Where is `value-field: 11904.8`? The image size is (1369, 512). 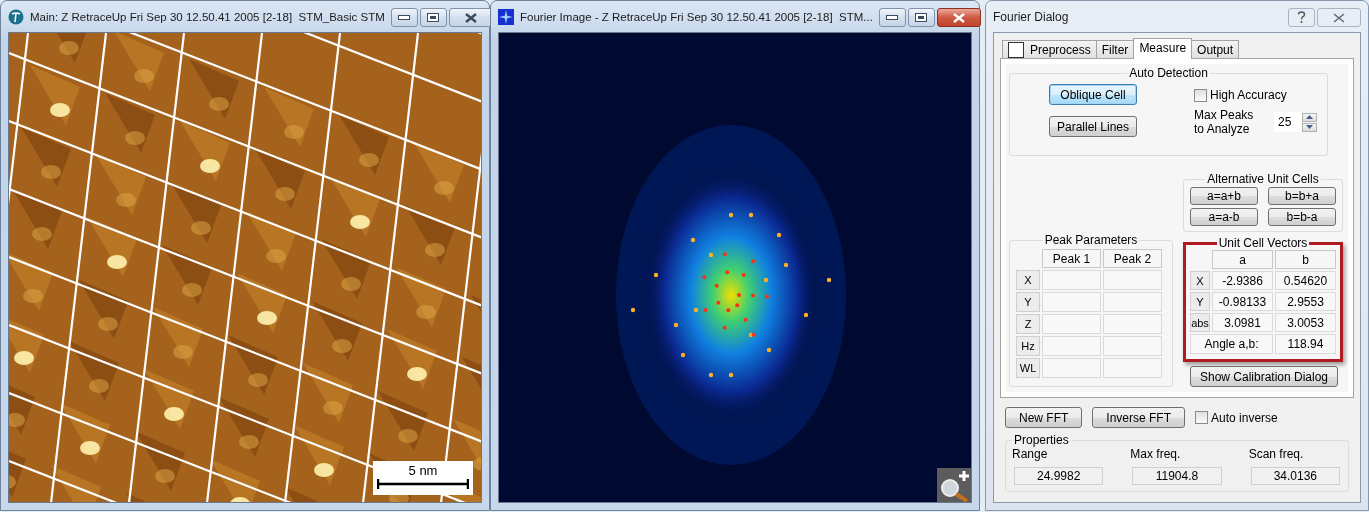 value-field: 11904.8 is located at coordinates (1177, 476).